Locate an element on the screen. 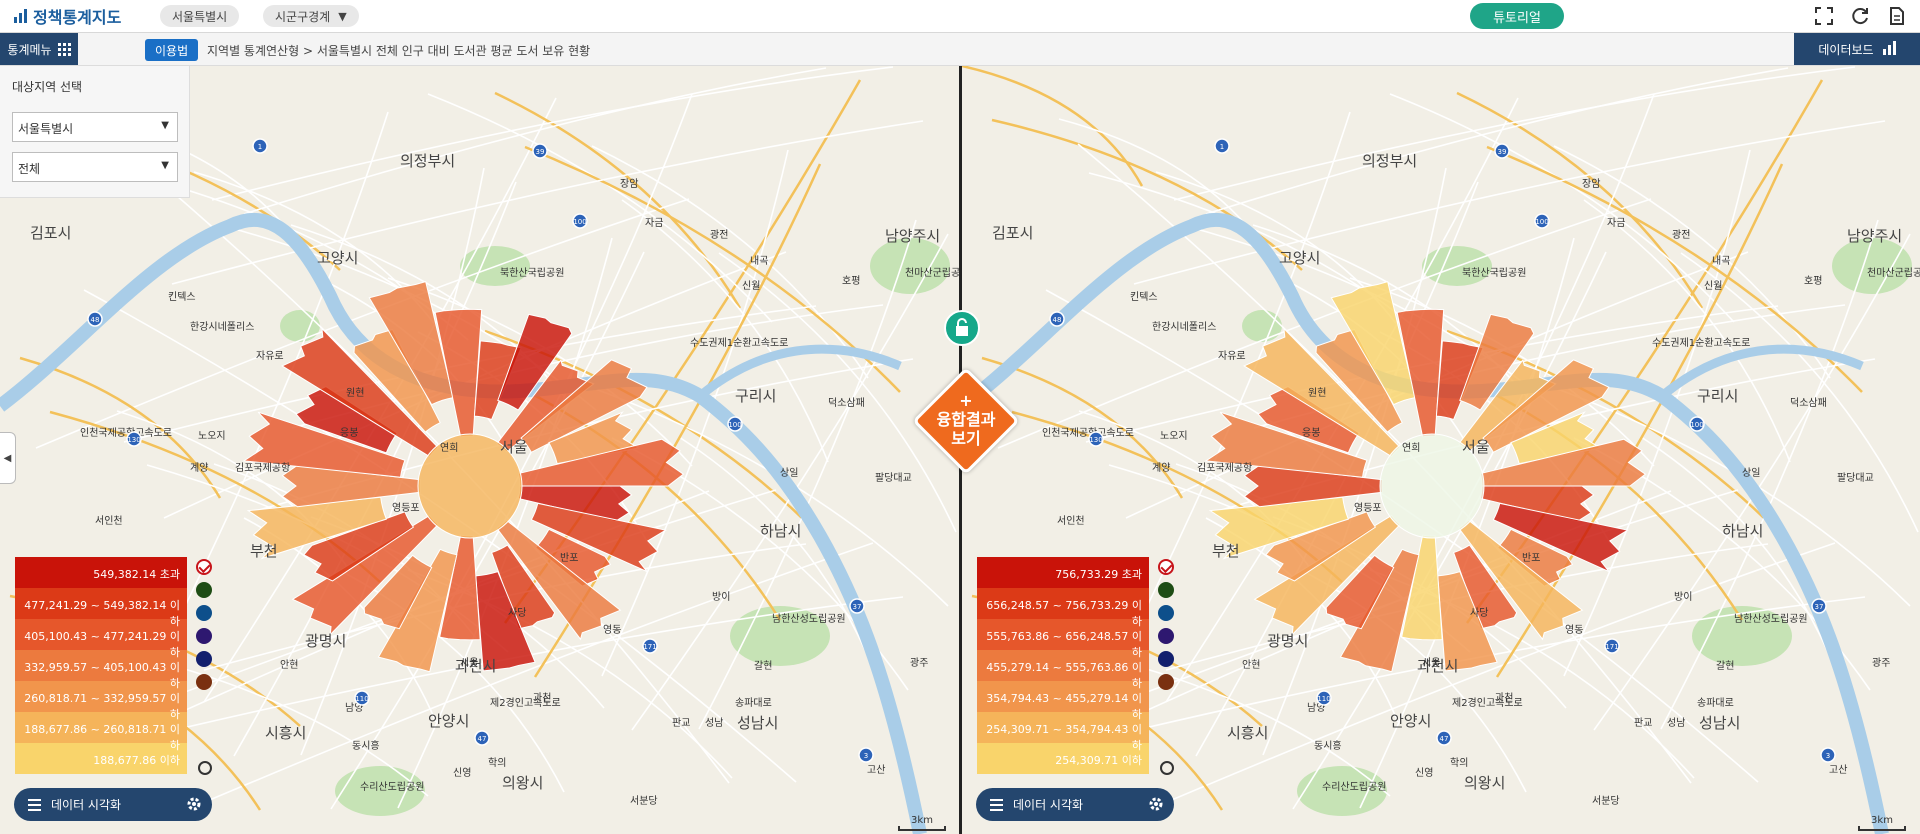  legend-class-row: 656,248.57 ~ 756,733.29 이하 is located at coordinates (1063, 608).